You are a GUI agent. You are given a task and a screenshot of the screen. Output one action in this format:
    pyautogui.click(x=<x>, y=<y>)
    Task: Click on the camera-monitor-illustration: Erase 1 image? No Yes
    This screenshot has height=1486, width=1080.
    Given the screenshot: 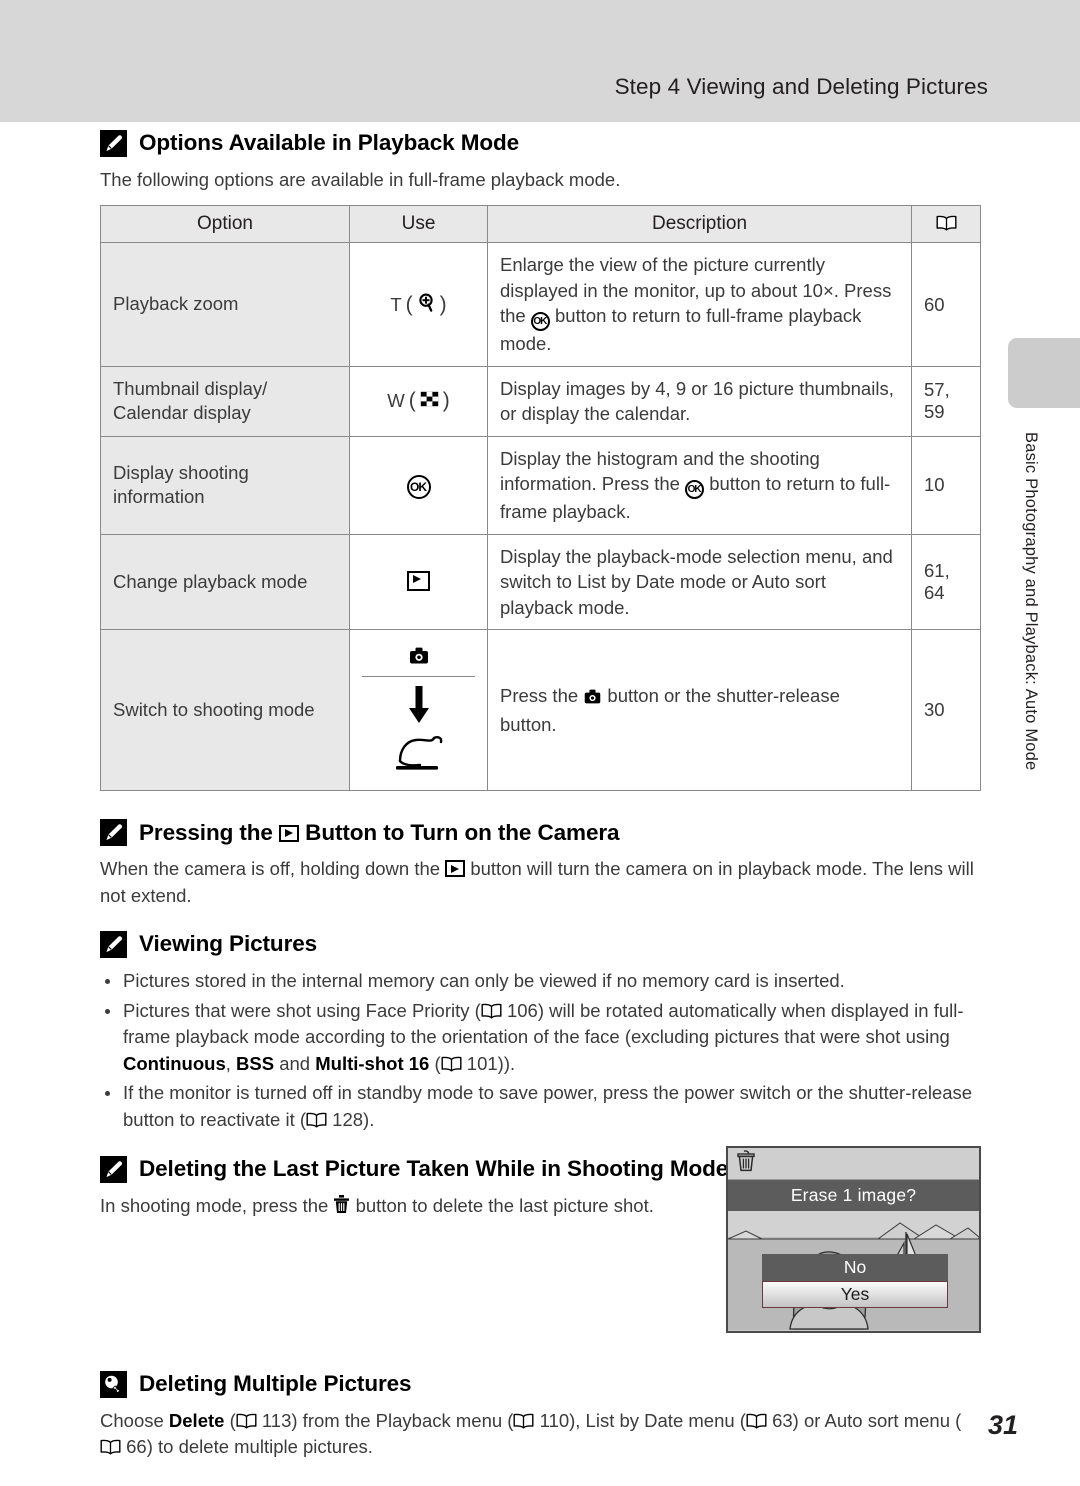 What is the action you would take?
    pyautogui.click(x=853, y=1239)
    